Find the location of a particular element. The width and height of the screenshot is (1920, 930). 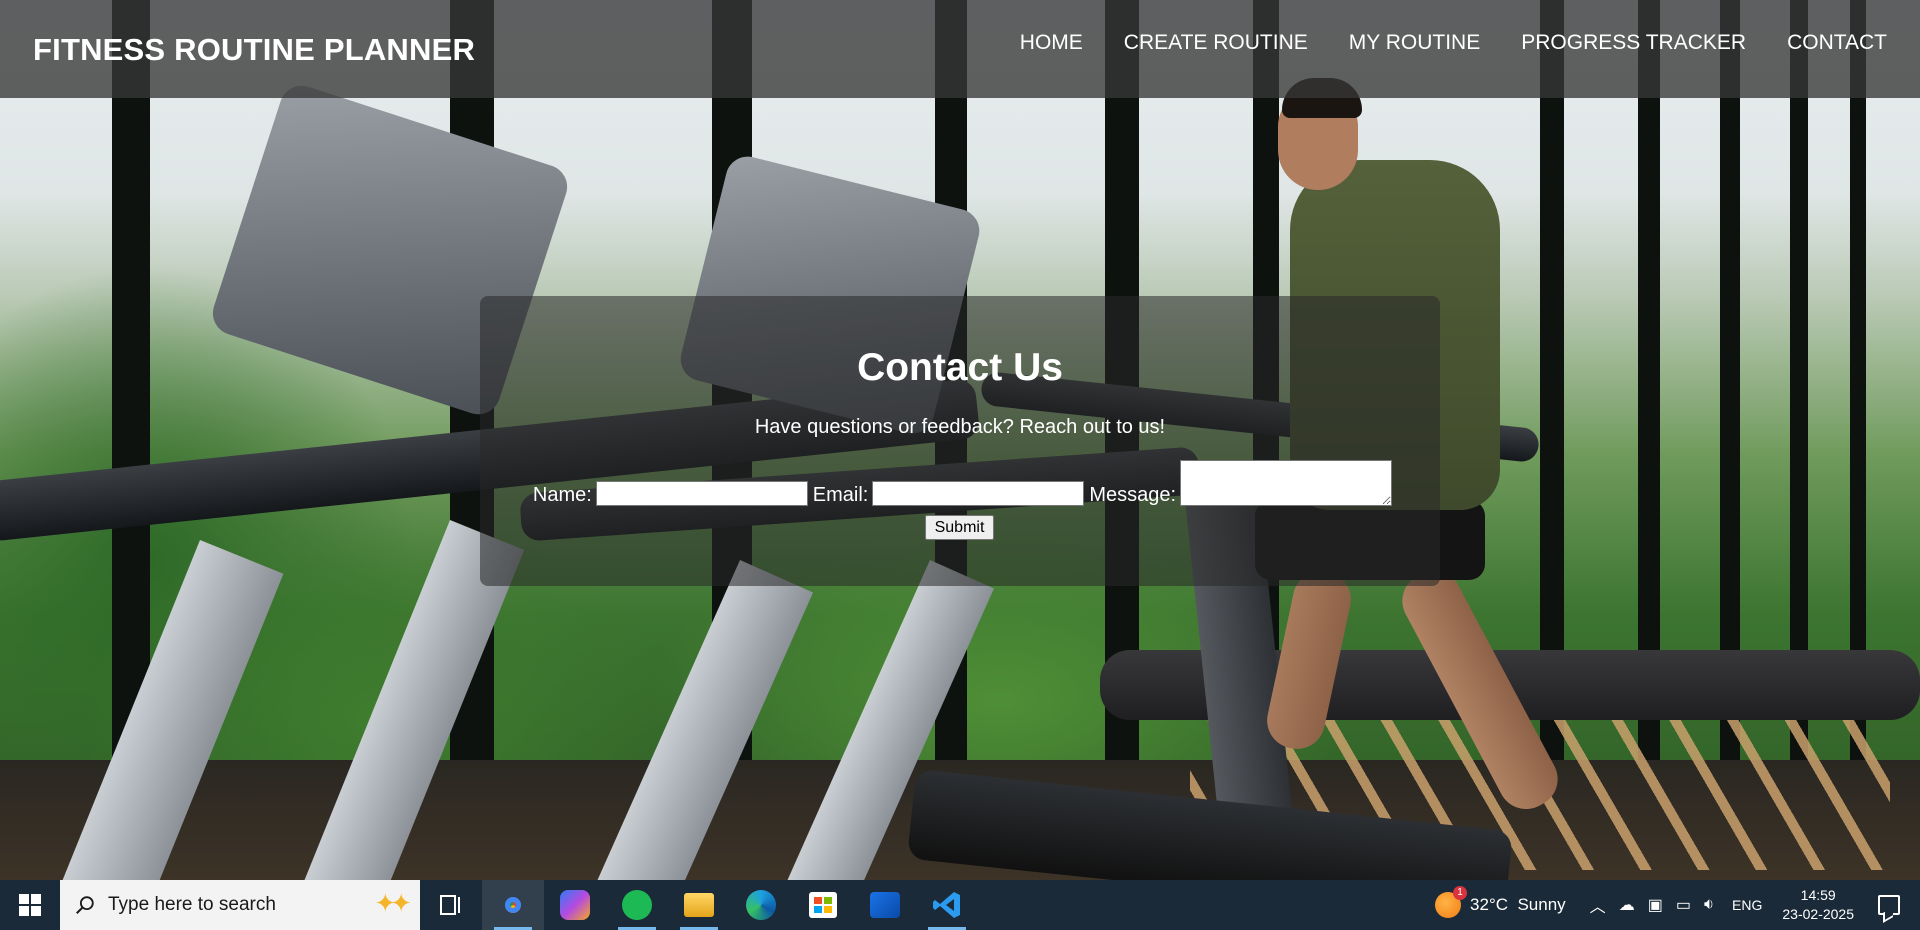

email-label: Email: is located at coordinates (840, 495).